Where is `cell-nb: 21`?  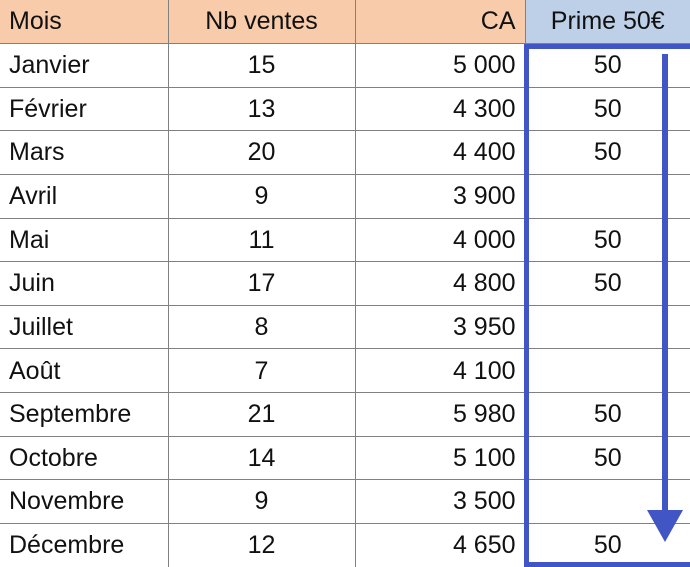
cell-nb: 21 is located at coordinates (261, 414).